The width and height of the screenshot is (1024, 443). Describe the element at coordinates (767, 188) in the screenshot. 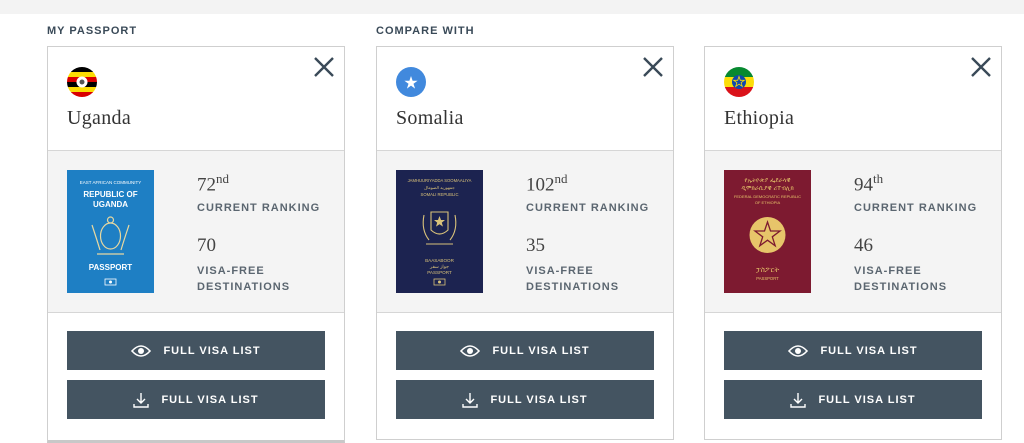

I see `svg-text: ዲሞክራሲያዊ ሪፐብሊክ` at that location.